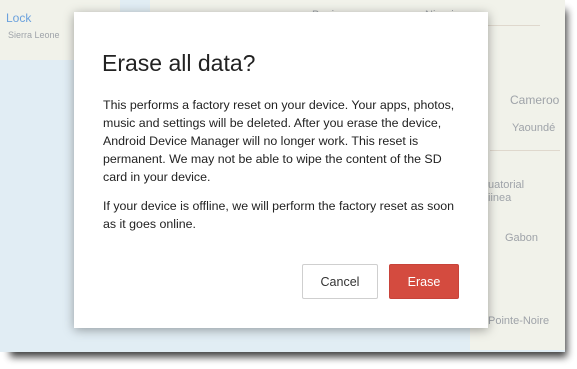  I want to click on erase-button: Erase, so click(424, 281).